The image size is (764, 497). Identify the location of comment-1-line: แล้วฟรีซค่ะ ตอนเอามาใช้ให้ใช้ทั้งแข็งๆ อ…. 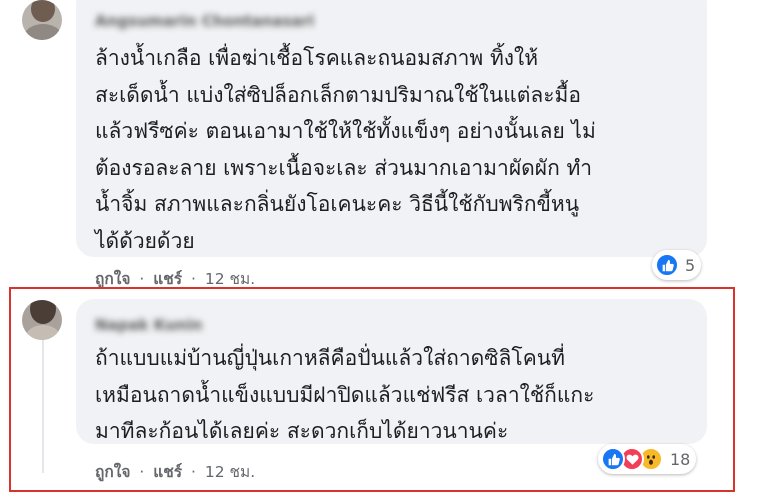
(345, 131).